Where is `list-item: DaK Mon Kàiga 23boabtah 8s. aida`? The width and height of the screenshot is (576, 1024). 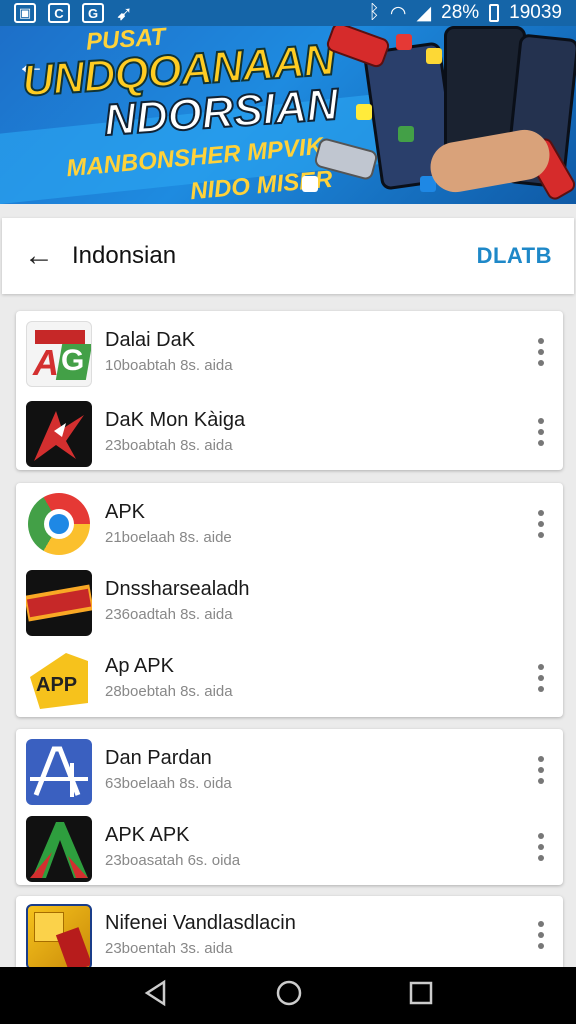
list-item: DaK Mon Kàiga 23boabtah 8s. aida is located at coordinates (289, 432).